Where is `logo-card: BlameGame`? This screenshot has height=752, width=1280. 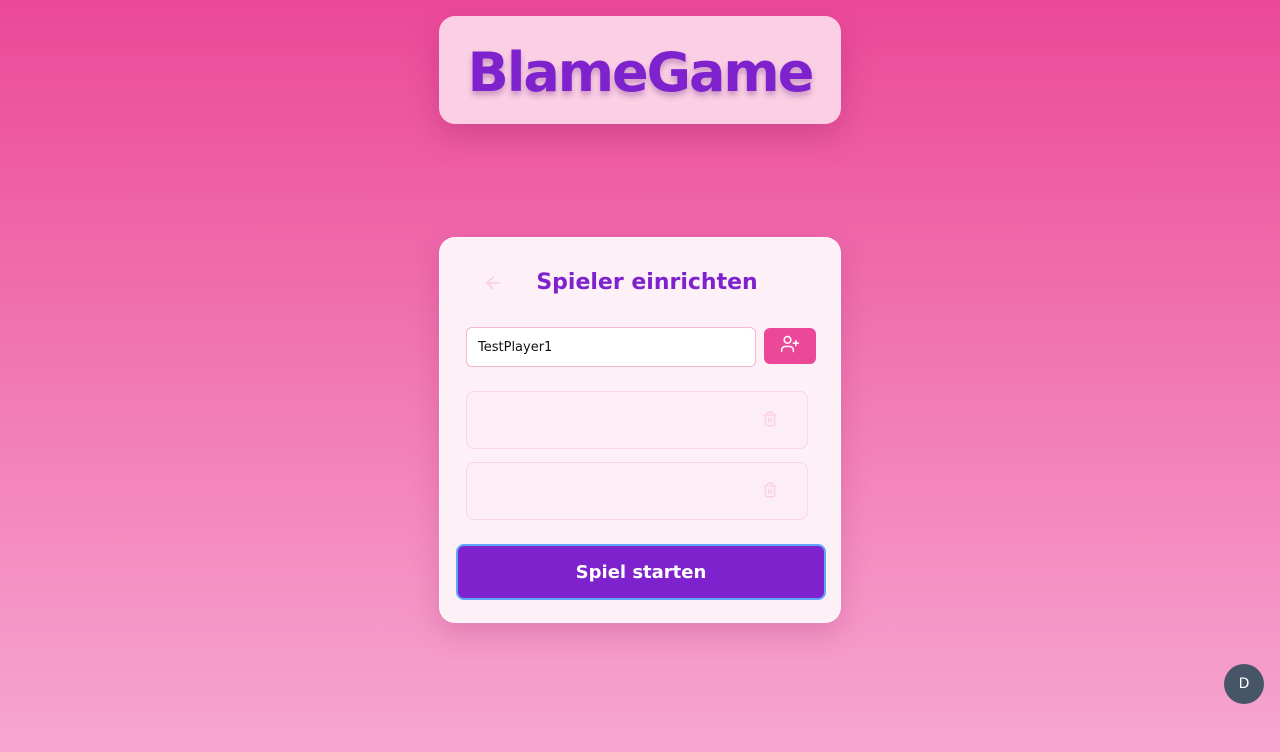
logo-card: BlameGame is located at coordinates (640, 70).